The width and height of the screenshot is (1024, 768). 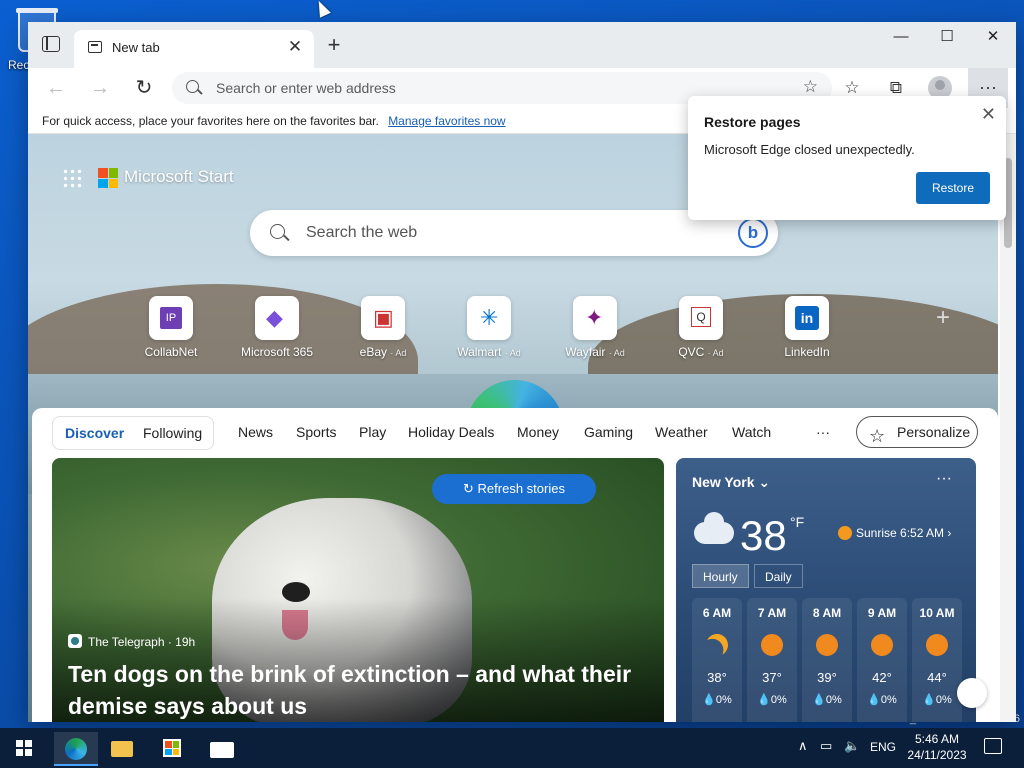 I want to click on sun-icon, so click(x=772, y=645).